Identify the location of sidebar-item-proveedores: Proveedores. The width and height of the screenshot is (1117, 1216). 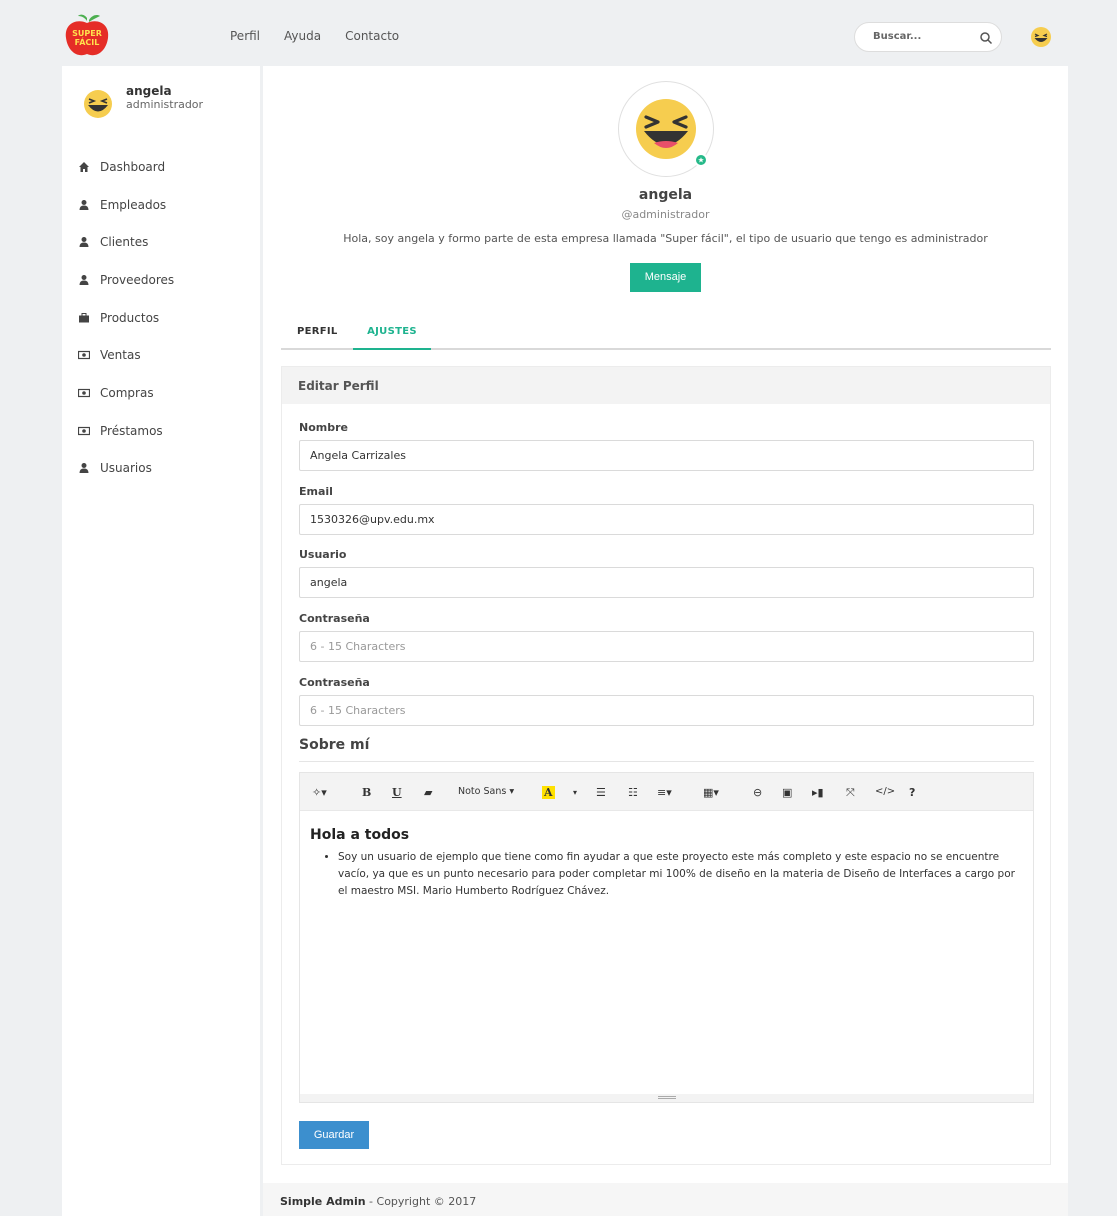
(126, 280).